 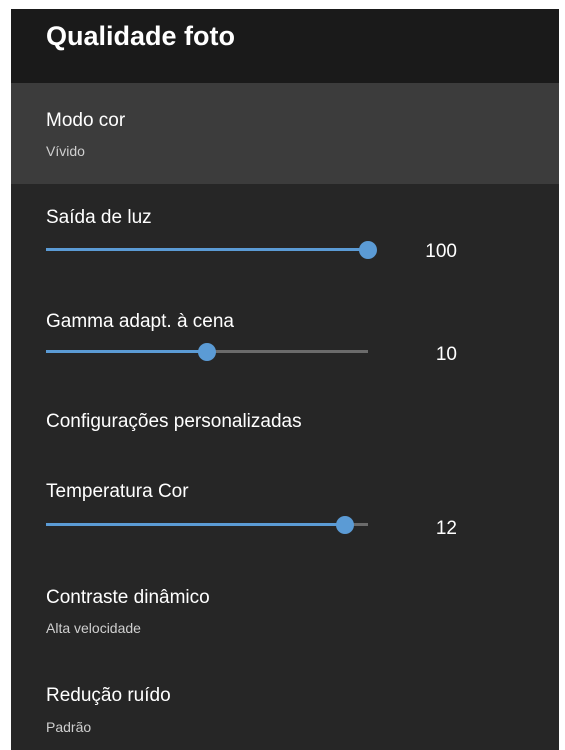 I want to click on gamma-value: 10, so click(x=446, y=354).